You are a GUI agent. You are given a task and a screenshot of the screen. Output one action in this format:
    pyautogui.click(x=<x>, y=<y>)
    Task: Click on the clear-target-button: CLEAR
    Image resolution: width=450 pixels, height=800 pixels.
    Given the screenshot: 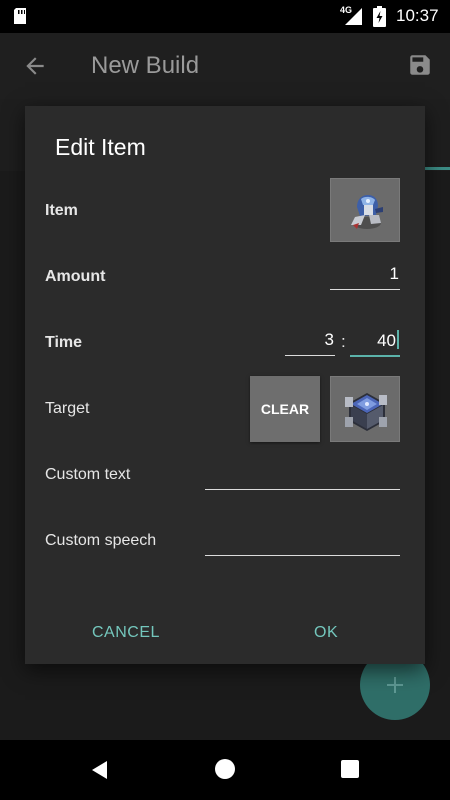 What is the action you would take?
    pyautogui.click(x=285, y=409)
    